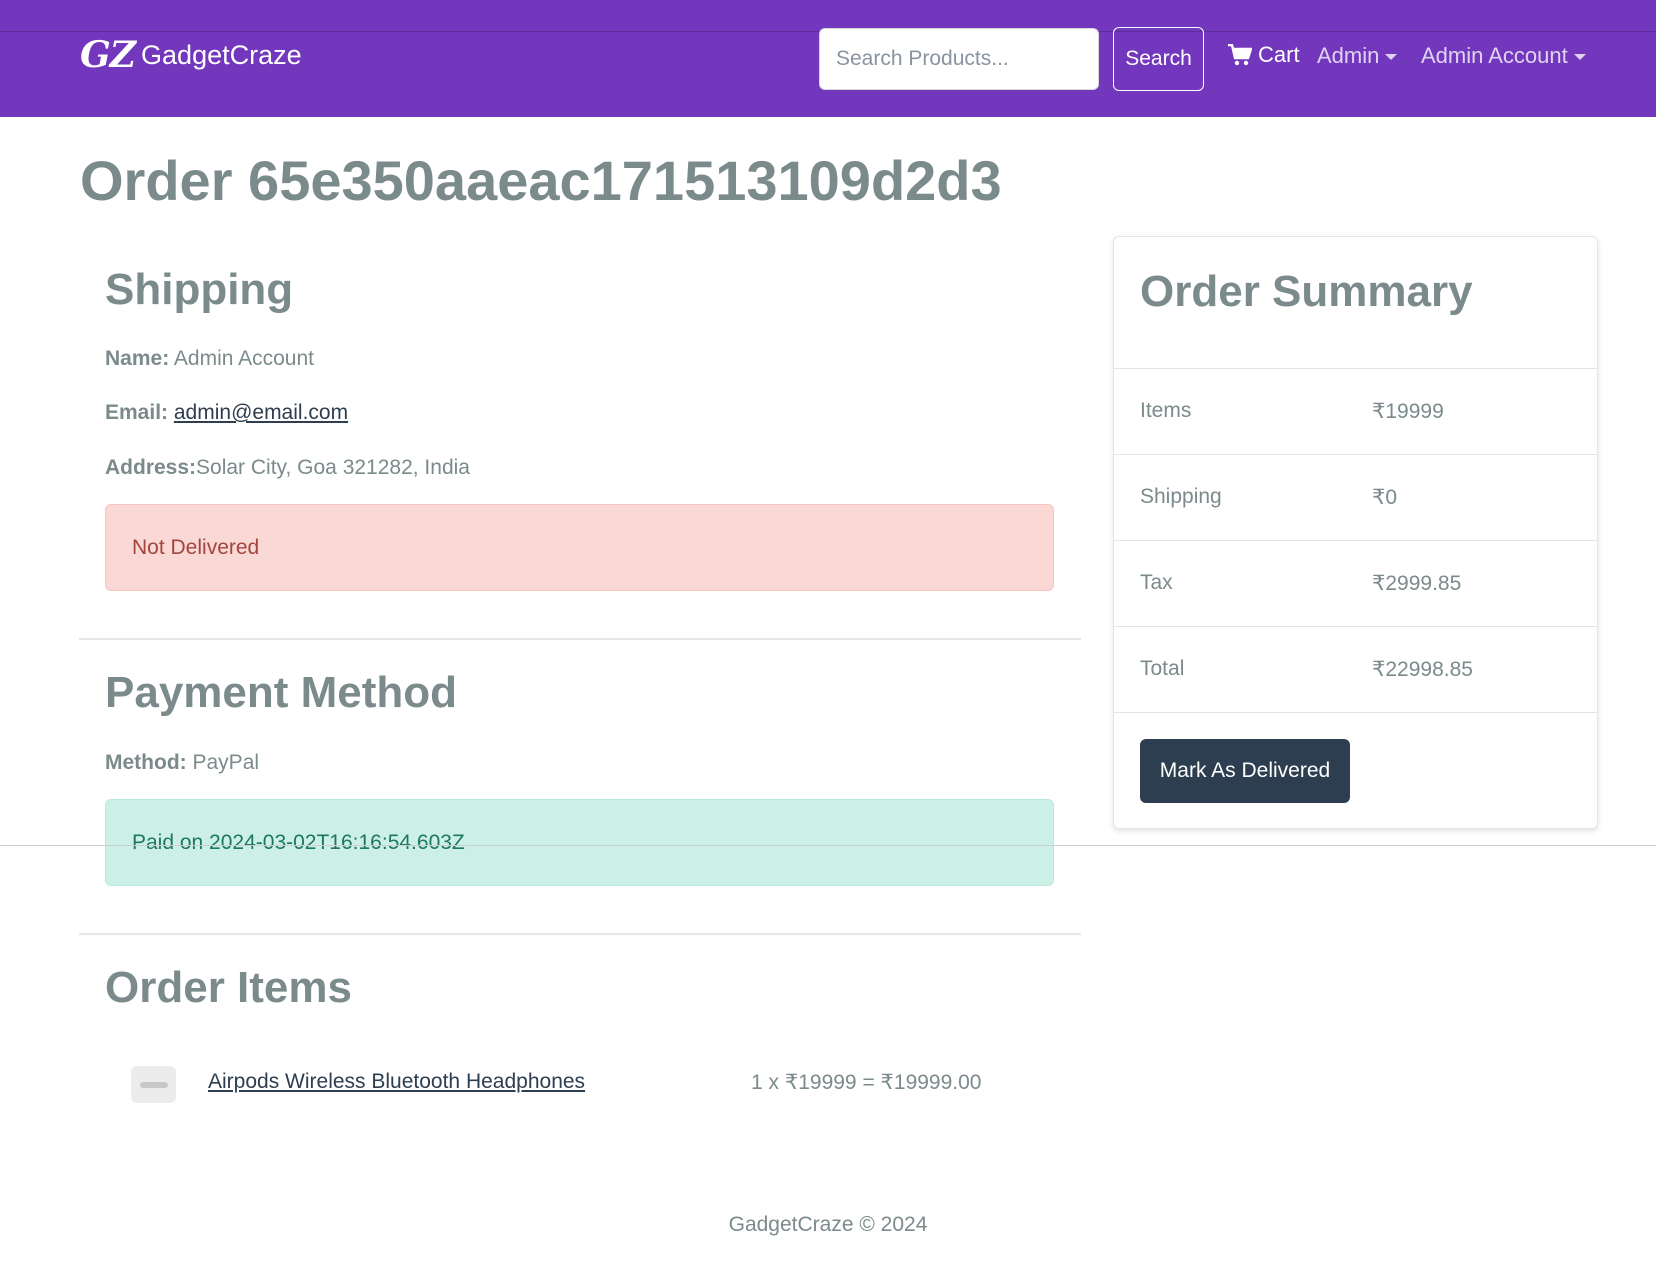  I want to click on email-label: Email:, so click(137, 412).